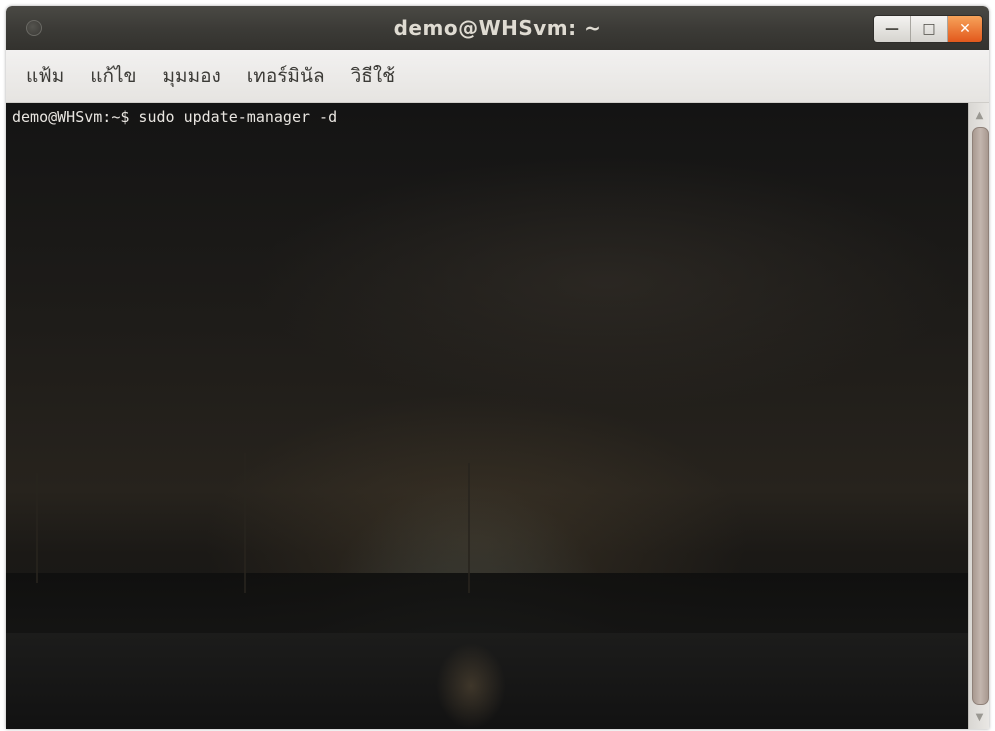 The height and width of the screenshot is (731, 995). Describe the element at coordinates (193, 76) in the screenshot. I see `menu-view: มุมมอง` at that location.